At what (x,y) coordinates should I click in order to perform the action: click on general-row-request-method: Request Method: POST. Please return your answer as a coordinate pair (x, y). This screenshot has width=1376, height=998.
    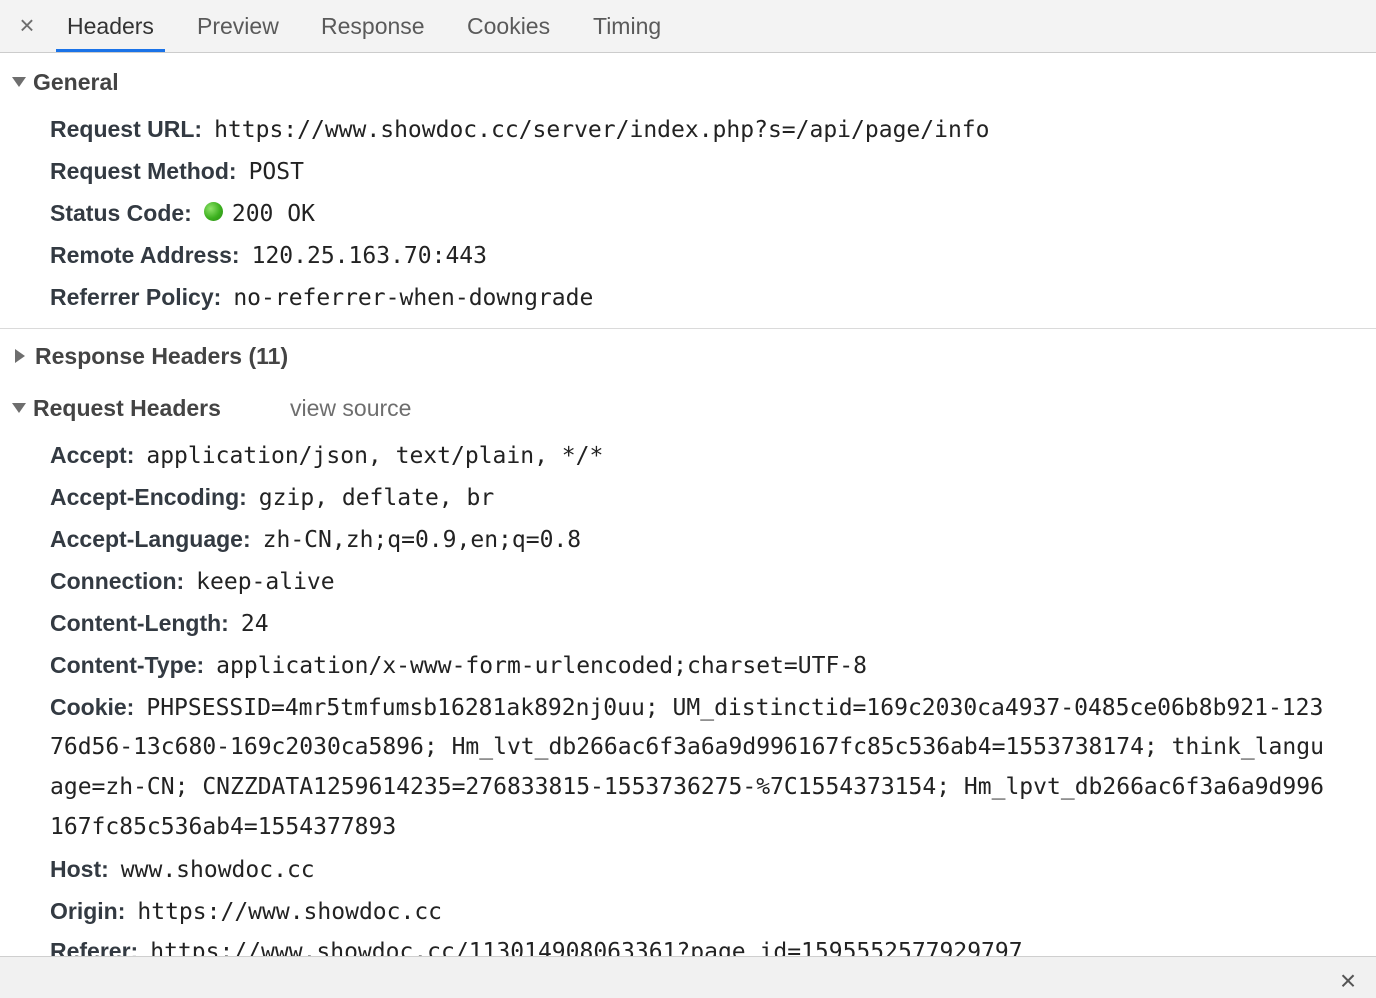
    Looking at the image, I should click on (177, 171).